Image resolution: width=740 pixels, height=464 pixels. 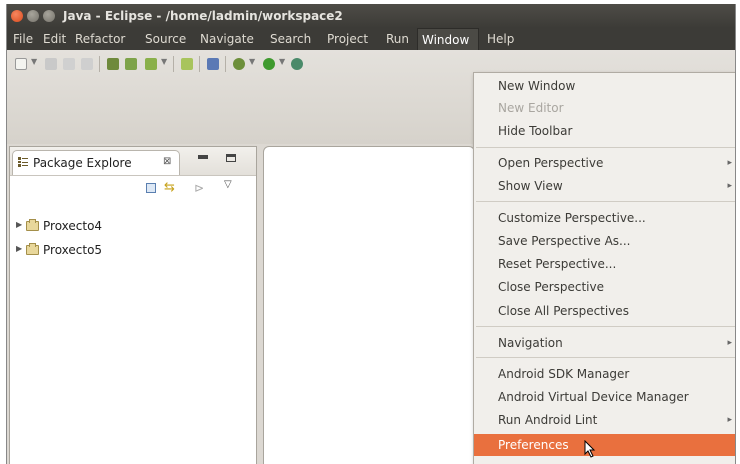 What do you see at coordinates (116, 226) in the screenshot?
I see `tree-item-proxecto4: ▶ Proxecto4` at bounding box center [116, 226].